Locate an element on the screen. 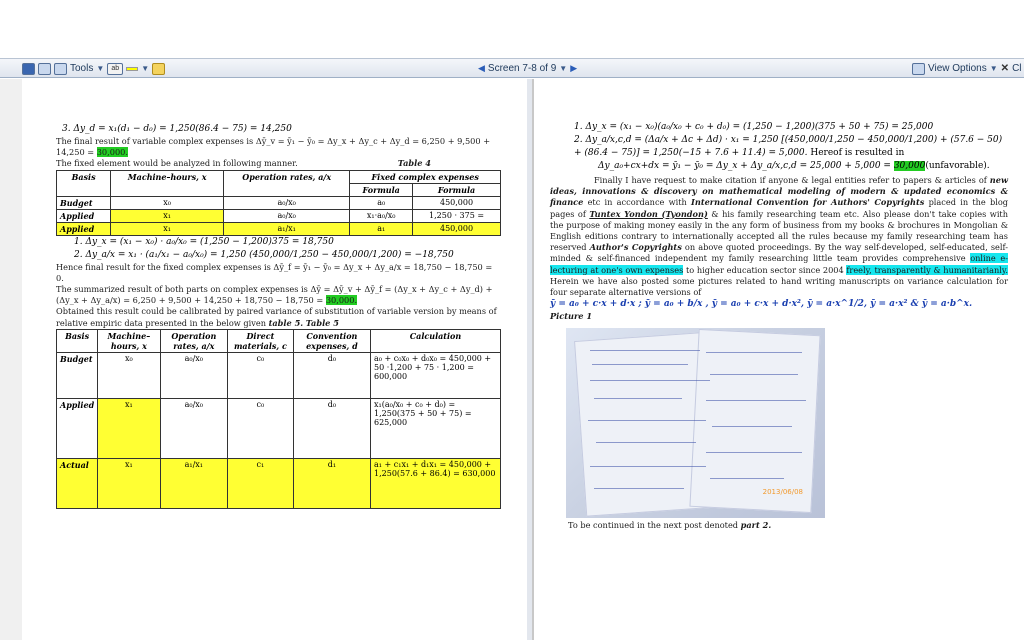 The height and width of the screenshot is (640, 1024). screen-counter: Screen 7-8 of 9 is located at coordinates (522, 68).